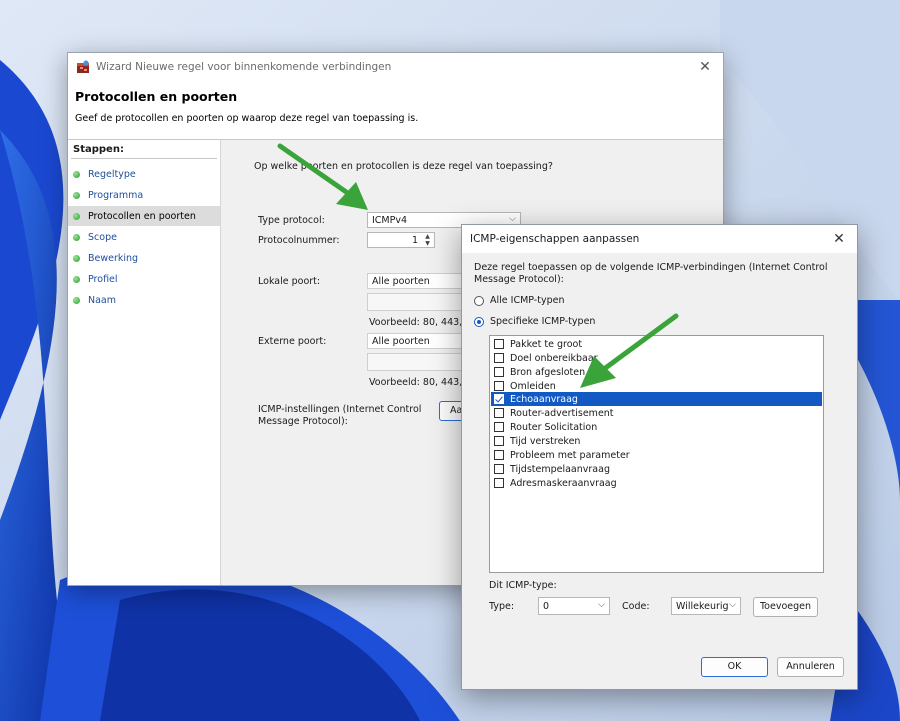 Image resolution: width=900 pixels, height=721 pixels. Describe the element at coordinates (144, 300) in the screenshot. I see `step-naam: Naam` at that location.